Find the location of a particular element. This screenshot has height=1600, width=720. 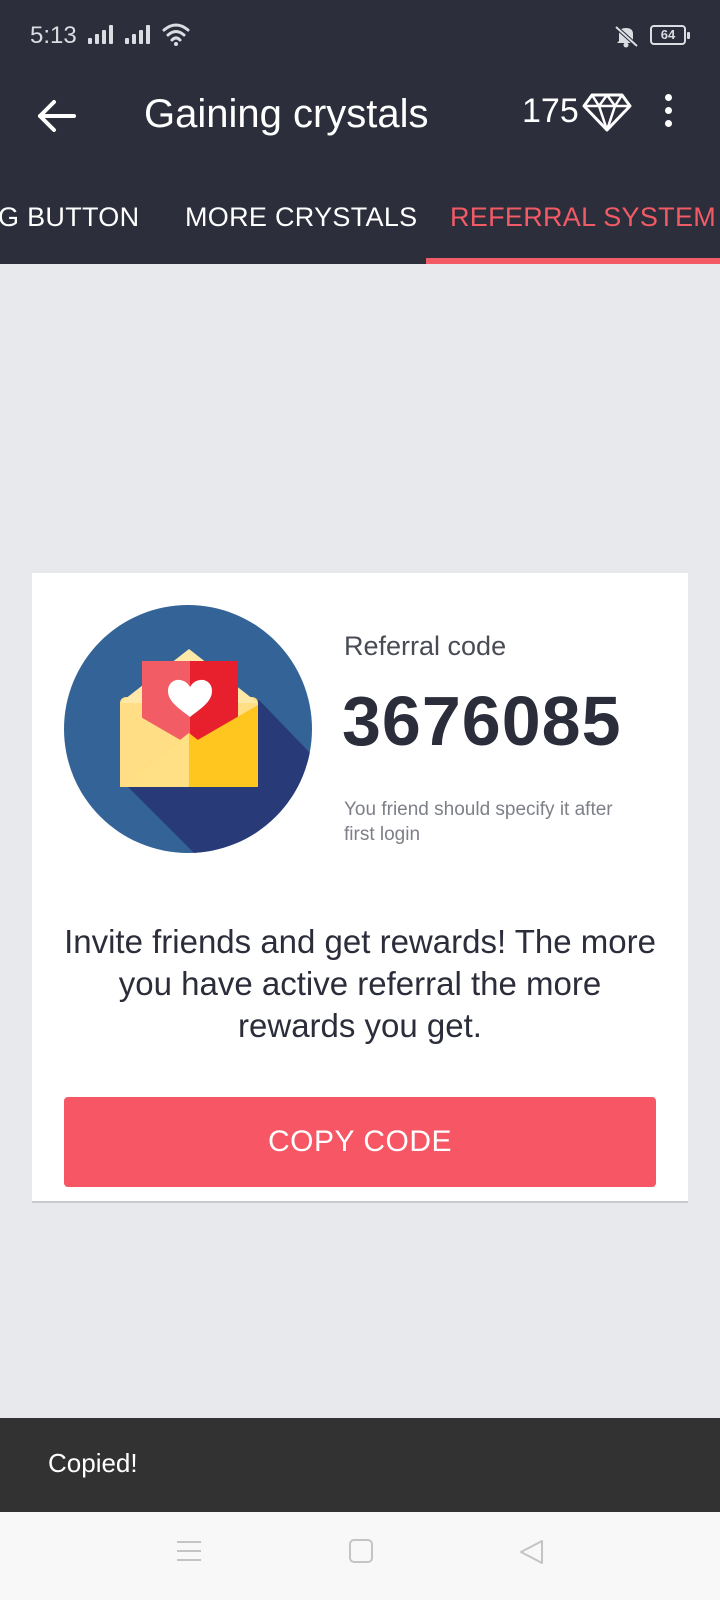

battery-level: 64 is located at coordinates (668, 34).